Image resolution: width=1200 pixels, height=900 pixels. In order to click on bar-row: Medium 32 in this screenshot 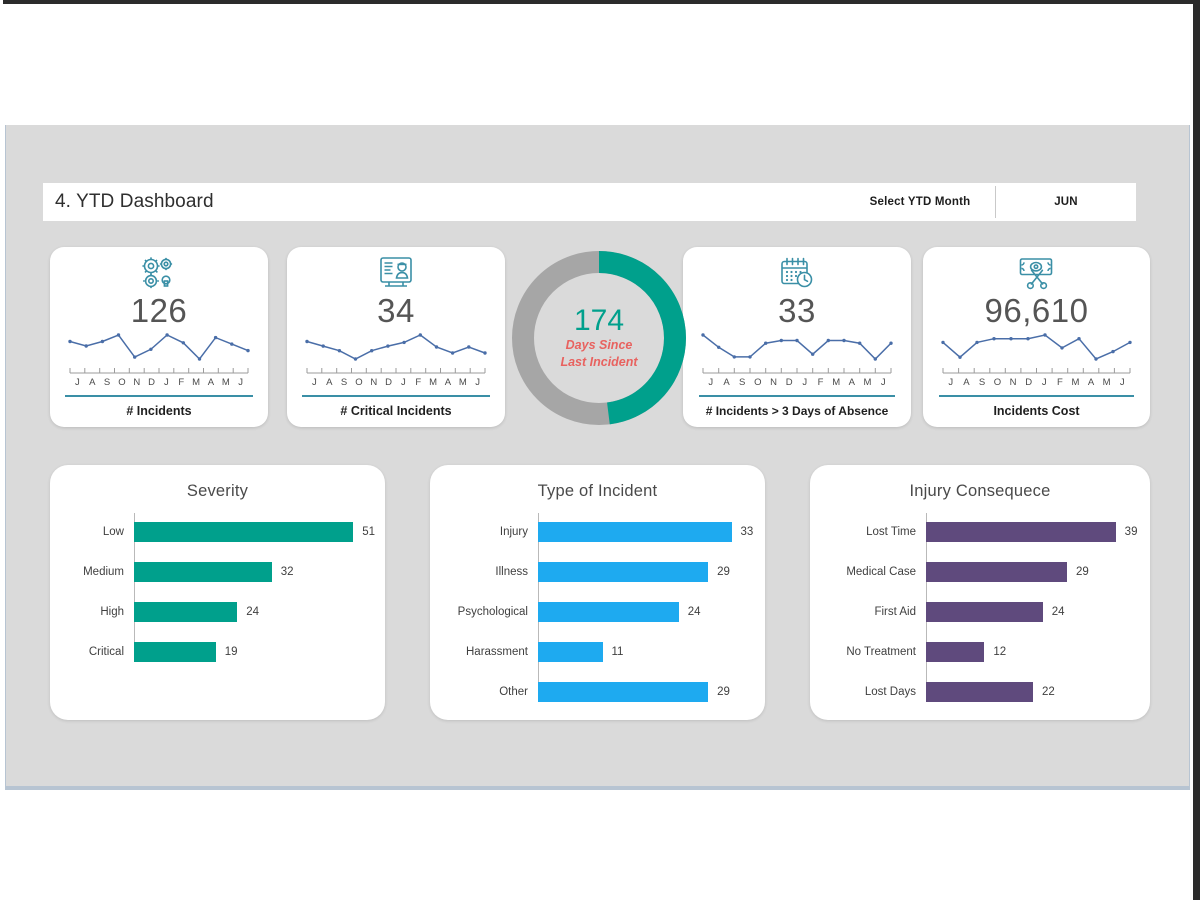, I will do `click(214, 571)`.